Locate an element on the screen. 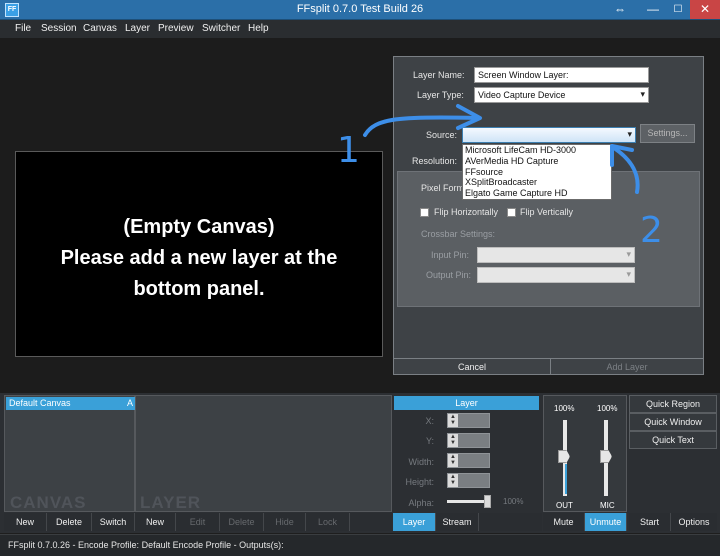  source-option: Microsoft LifeCam HD-3000 is located at coordinates (537, 150).